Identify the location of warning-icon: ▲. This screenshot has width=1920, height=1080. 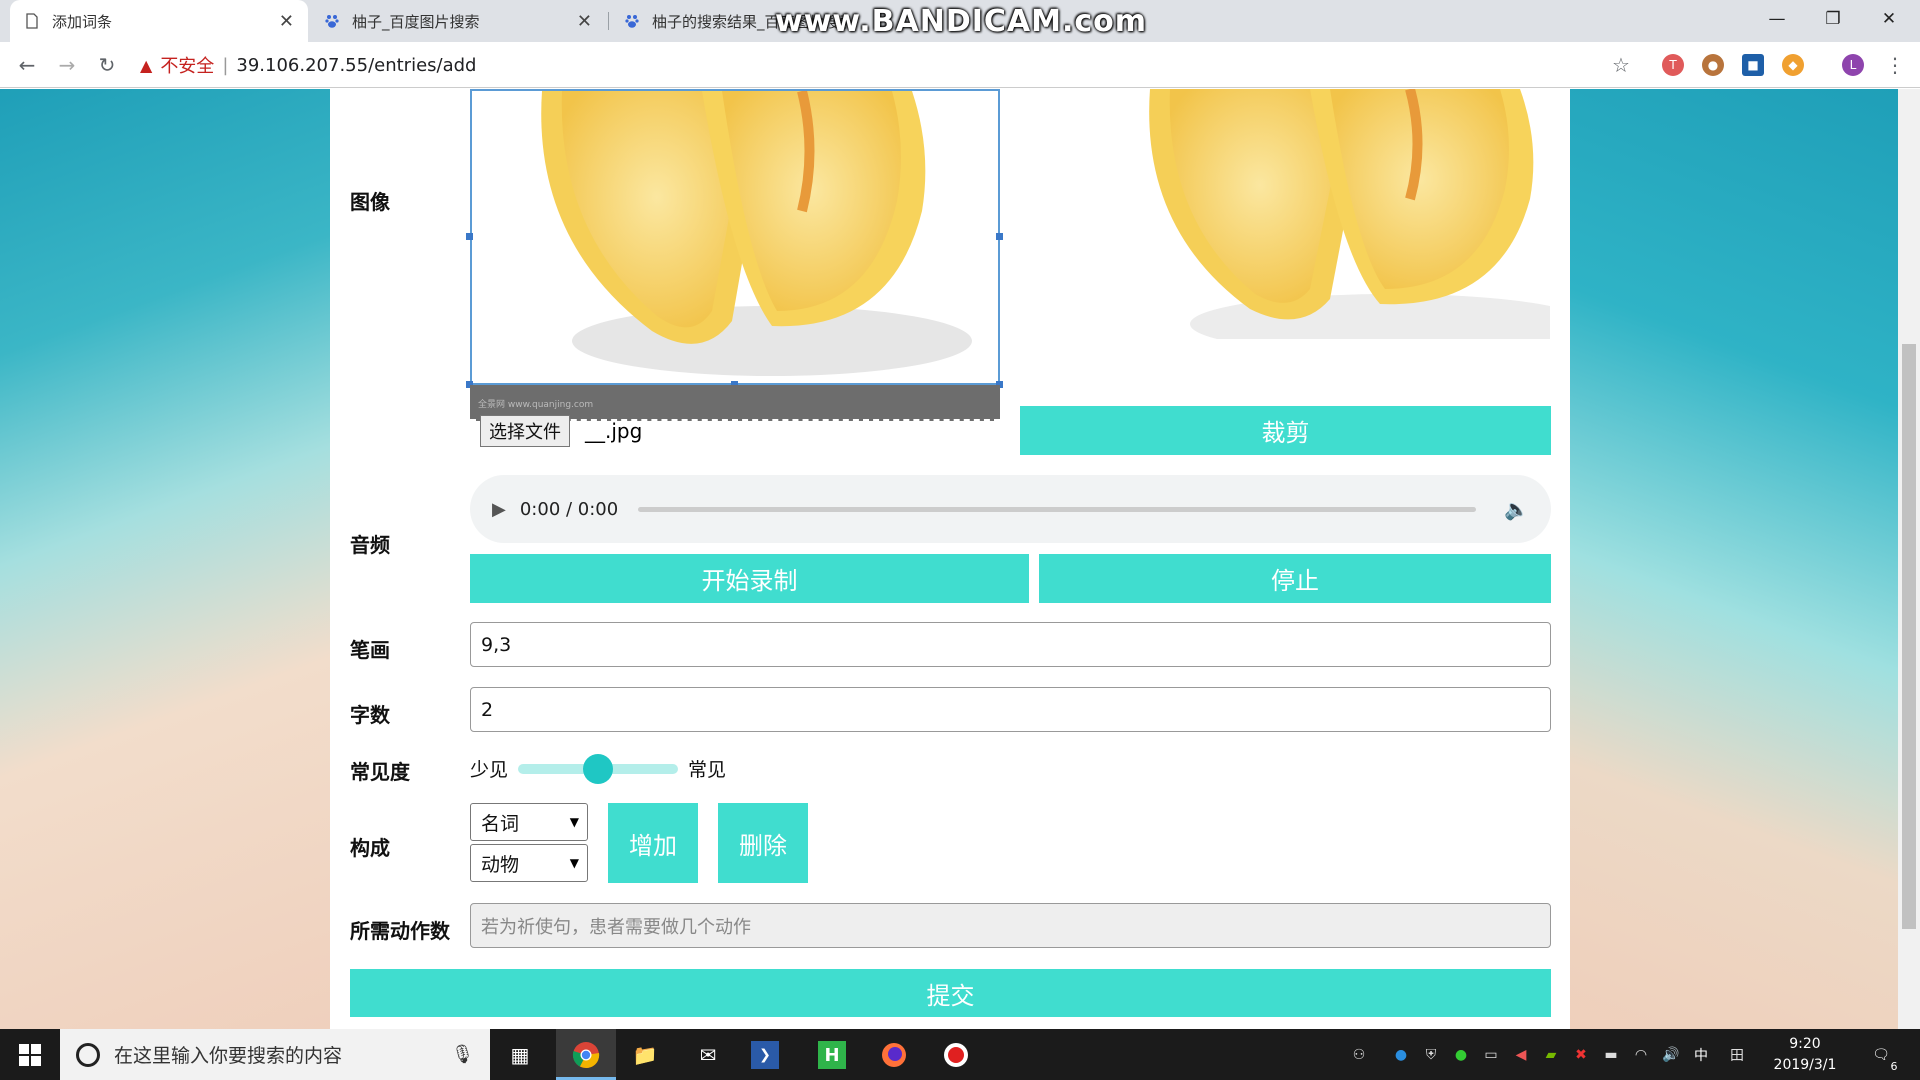
(146, 65).